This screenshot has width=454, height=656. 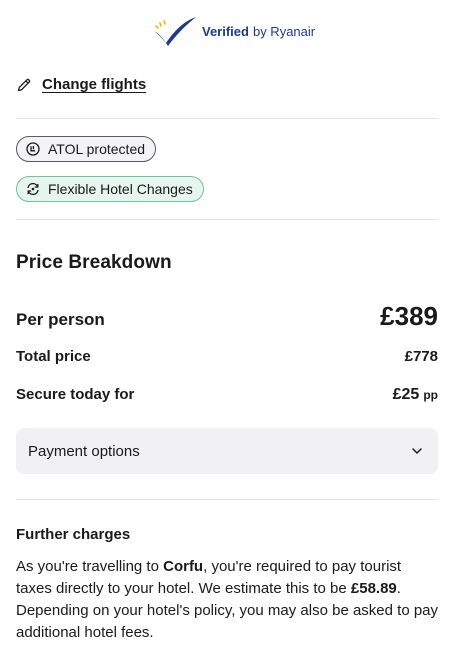 I want to click on payment-options-label: Payment options, so click(x=84, y=451).